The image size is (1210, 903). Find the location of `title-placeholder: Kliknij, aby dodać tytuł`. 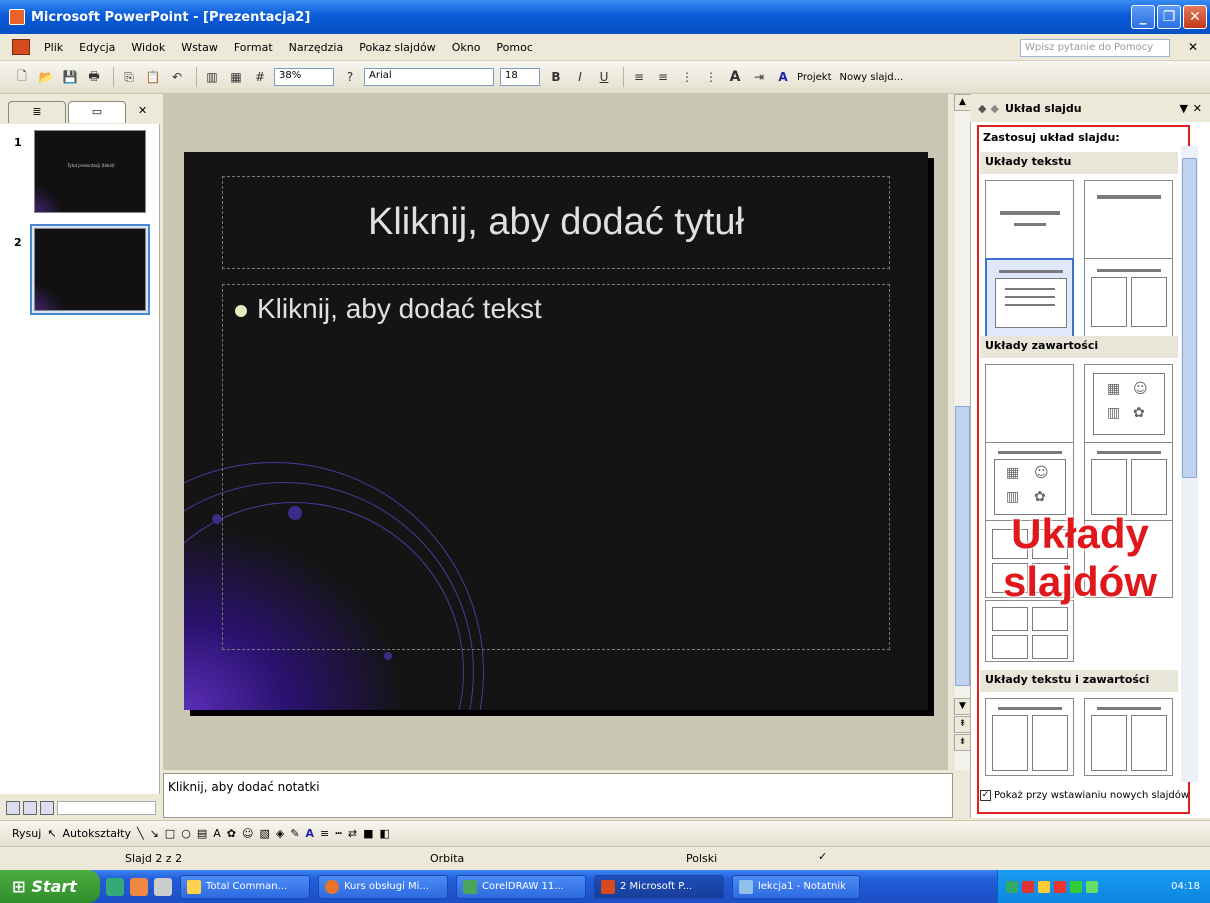

title-placeholder: Kliknij, aby dodać tytuł is located at coordinates (556, 222).